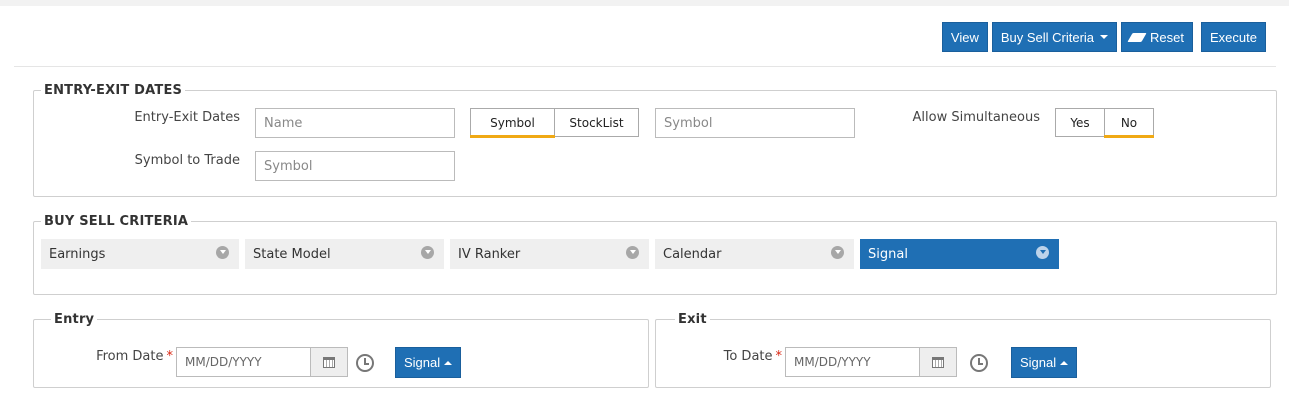 Image resolution: width=1289 pixels, height=414 pixels. Describe the element at coordinates (77, 254) in the screenshot. I see `criteria-earnings-label: Earnings` at that location.